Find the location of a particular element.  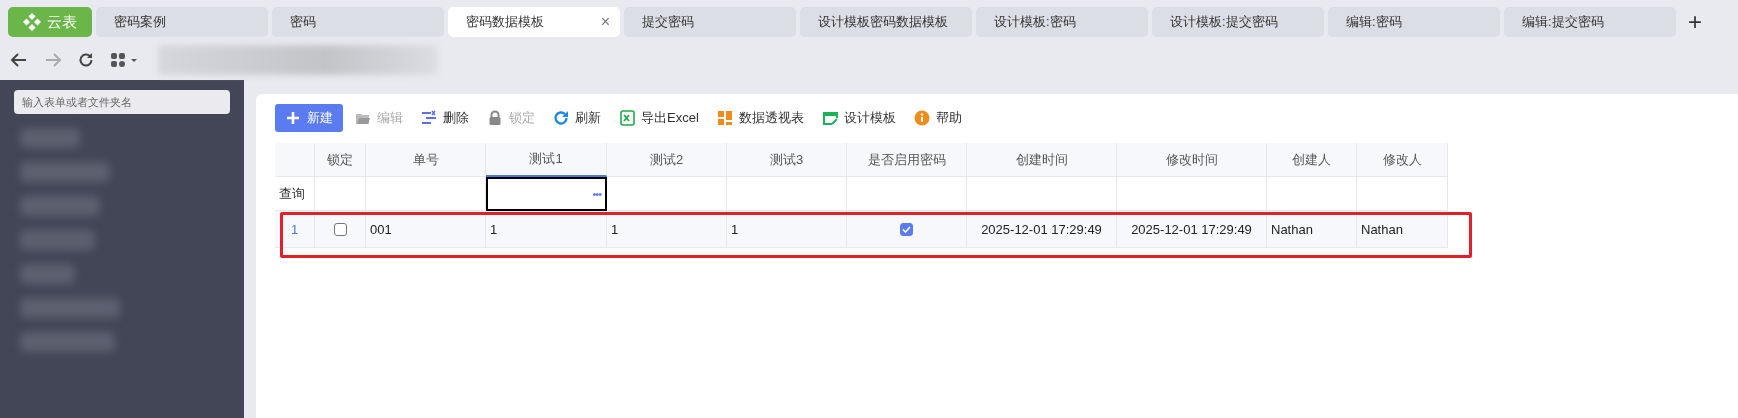

column-header: 测试2 is located at coordinates (667, 160).